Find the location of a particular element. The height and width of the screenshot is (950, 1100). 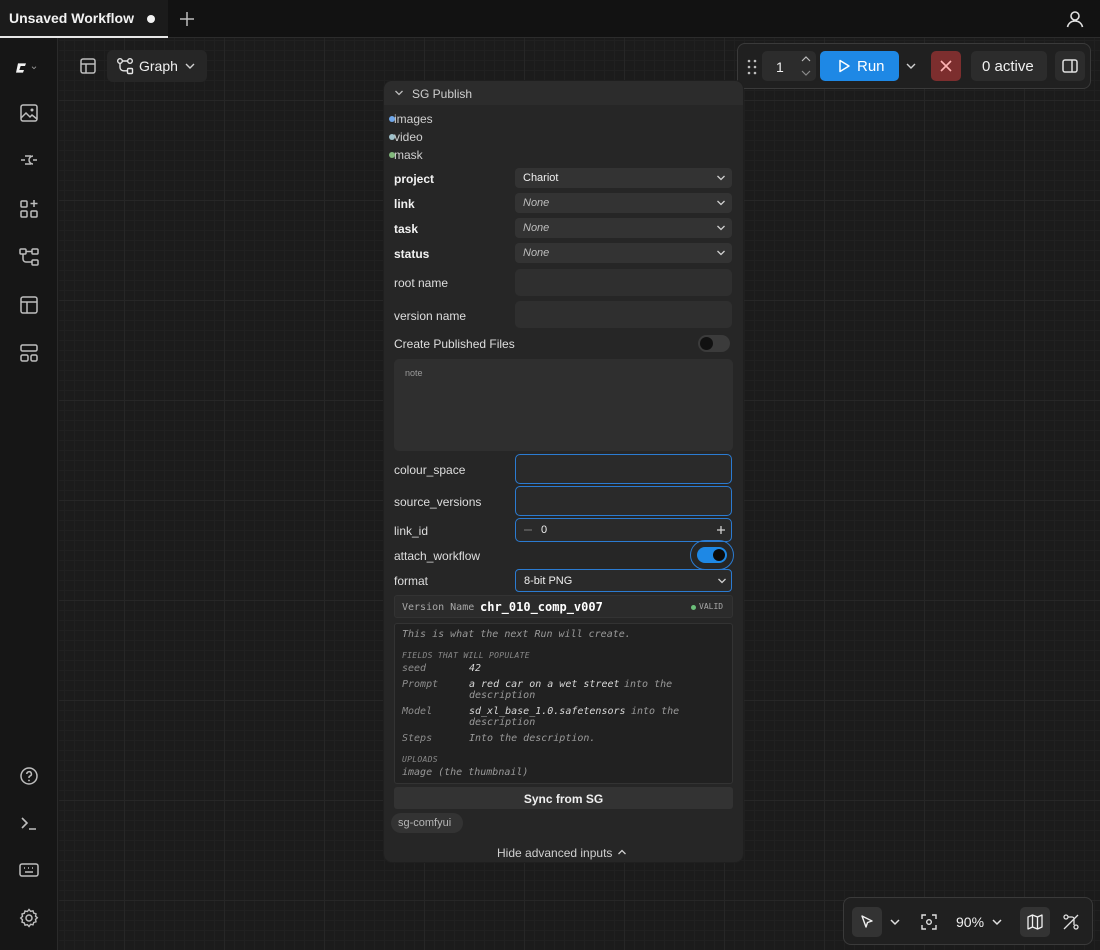

hide-advanced-inputs-button: Hide advanced inputs is located at coordinates (563, 852).